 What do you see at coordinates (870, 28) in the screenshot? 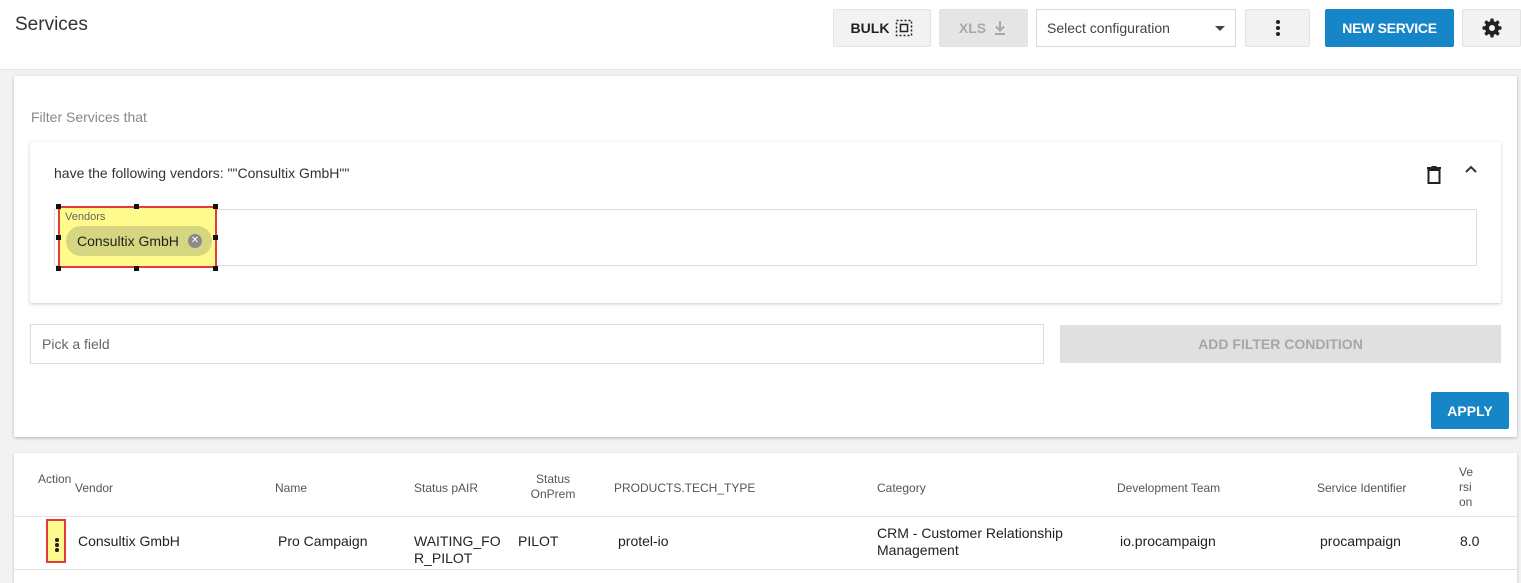
I see `bulk-button-label: BULK` at bounding box center [870, 28].